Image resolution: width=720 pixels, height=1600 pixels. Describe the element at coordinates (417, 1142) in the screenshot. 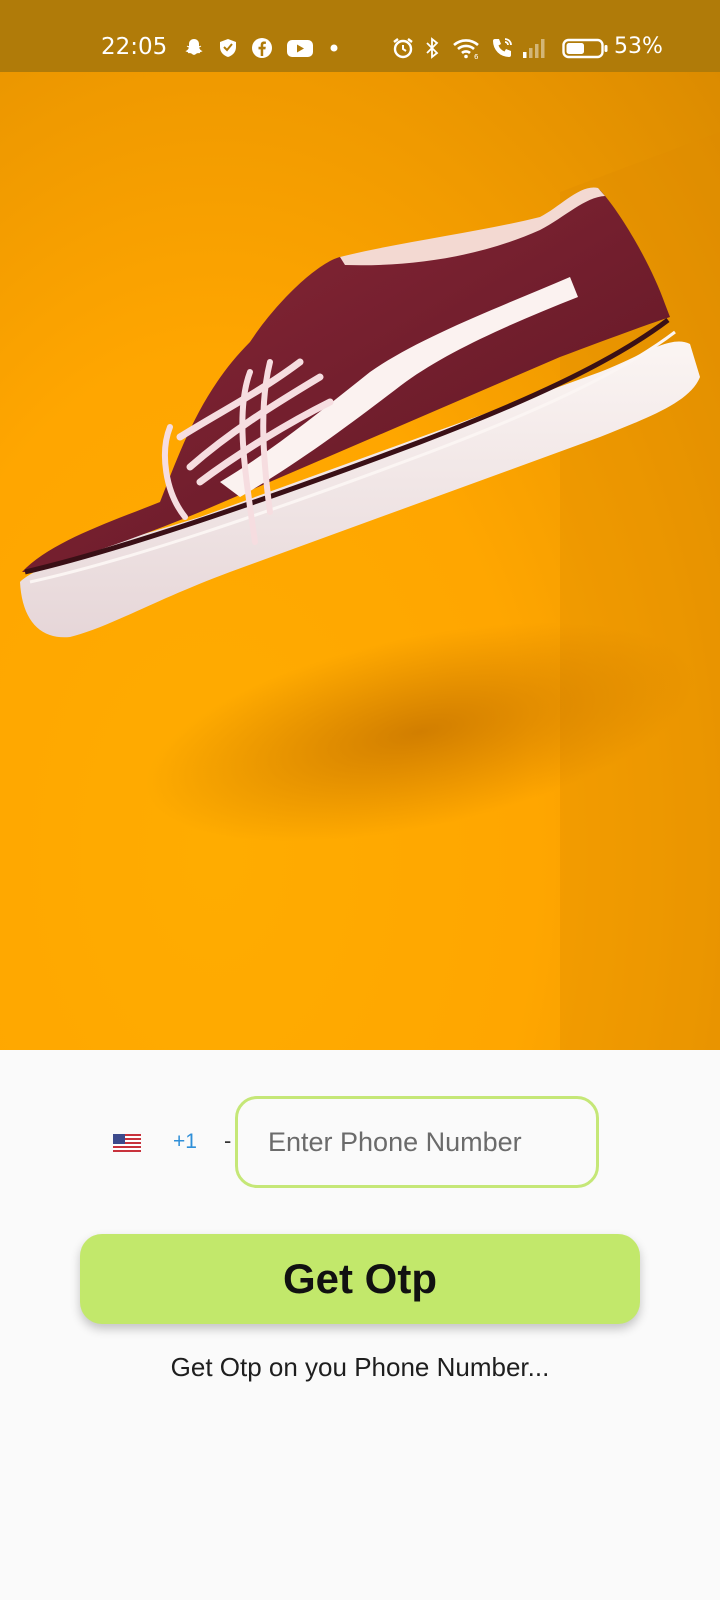

I see `phone-number-input` at that location.